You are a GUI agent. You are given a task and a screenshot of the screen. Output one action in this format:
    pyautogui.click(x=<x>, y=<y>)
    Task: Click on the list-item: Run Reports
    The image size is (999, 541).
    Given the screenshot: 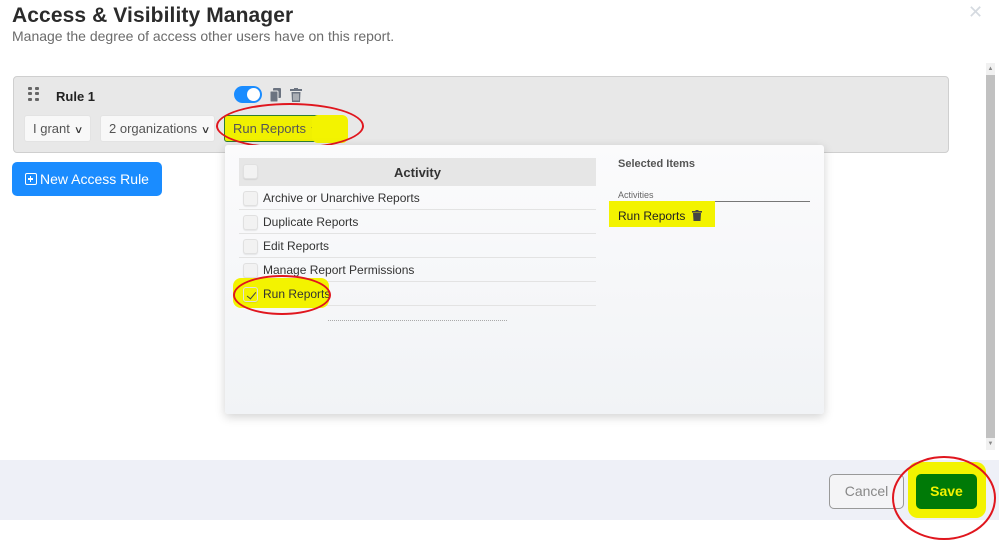 What is the action you would take?
    pyautogui.click(x=414, y=293)
    